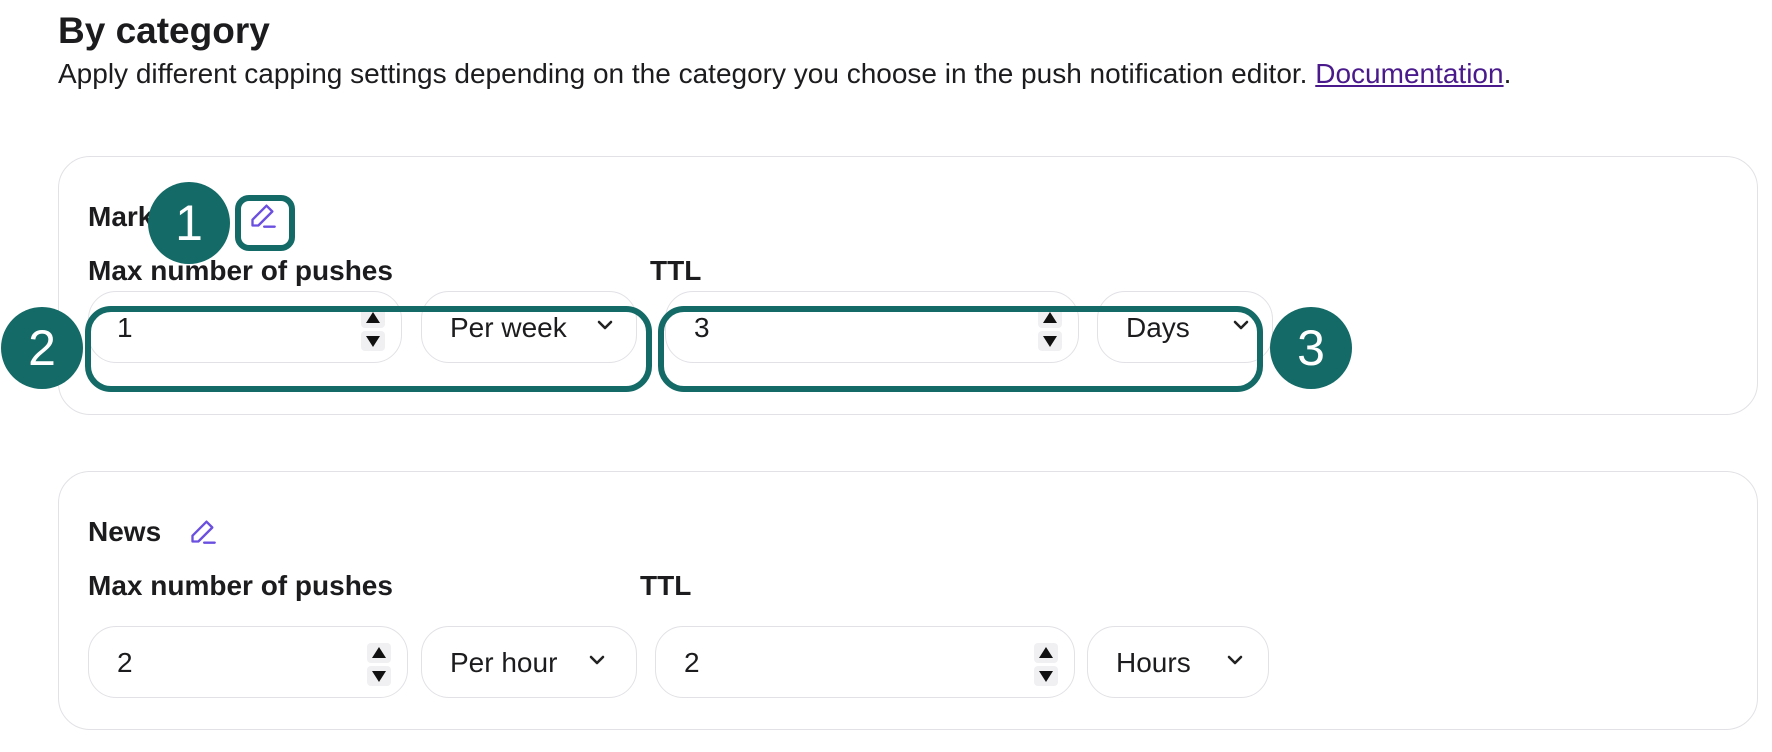 Image resolution: width=1772 pixels, height=752 pixels. Describe the element at coordinates (265, 223) in the screenshot. I see `edit-icon-highlight` at that location.